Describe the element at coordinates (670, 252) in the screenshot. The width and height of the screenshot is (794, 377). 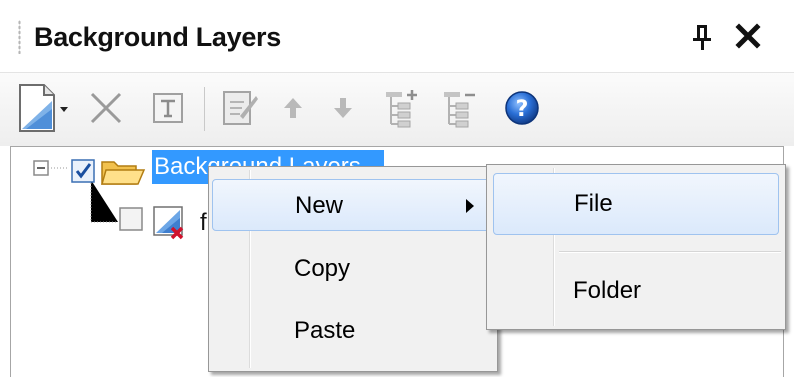
I see `submenu-separator-highlight` at that location.